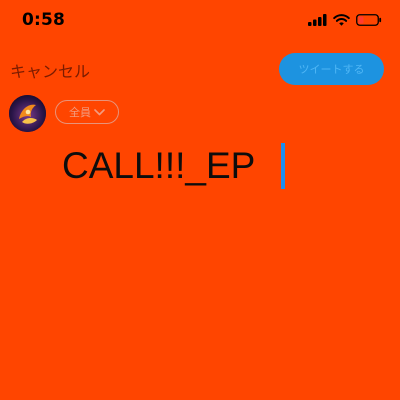  I want to click on text-cursor, so click(283, 166).